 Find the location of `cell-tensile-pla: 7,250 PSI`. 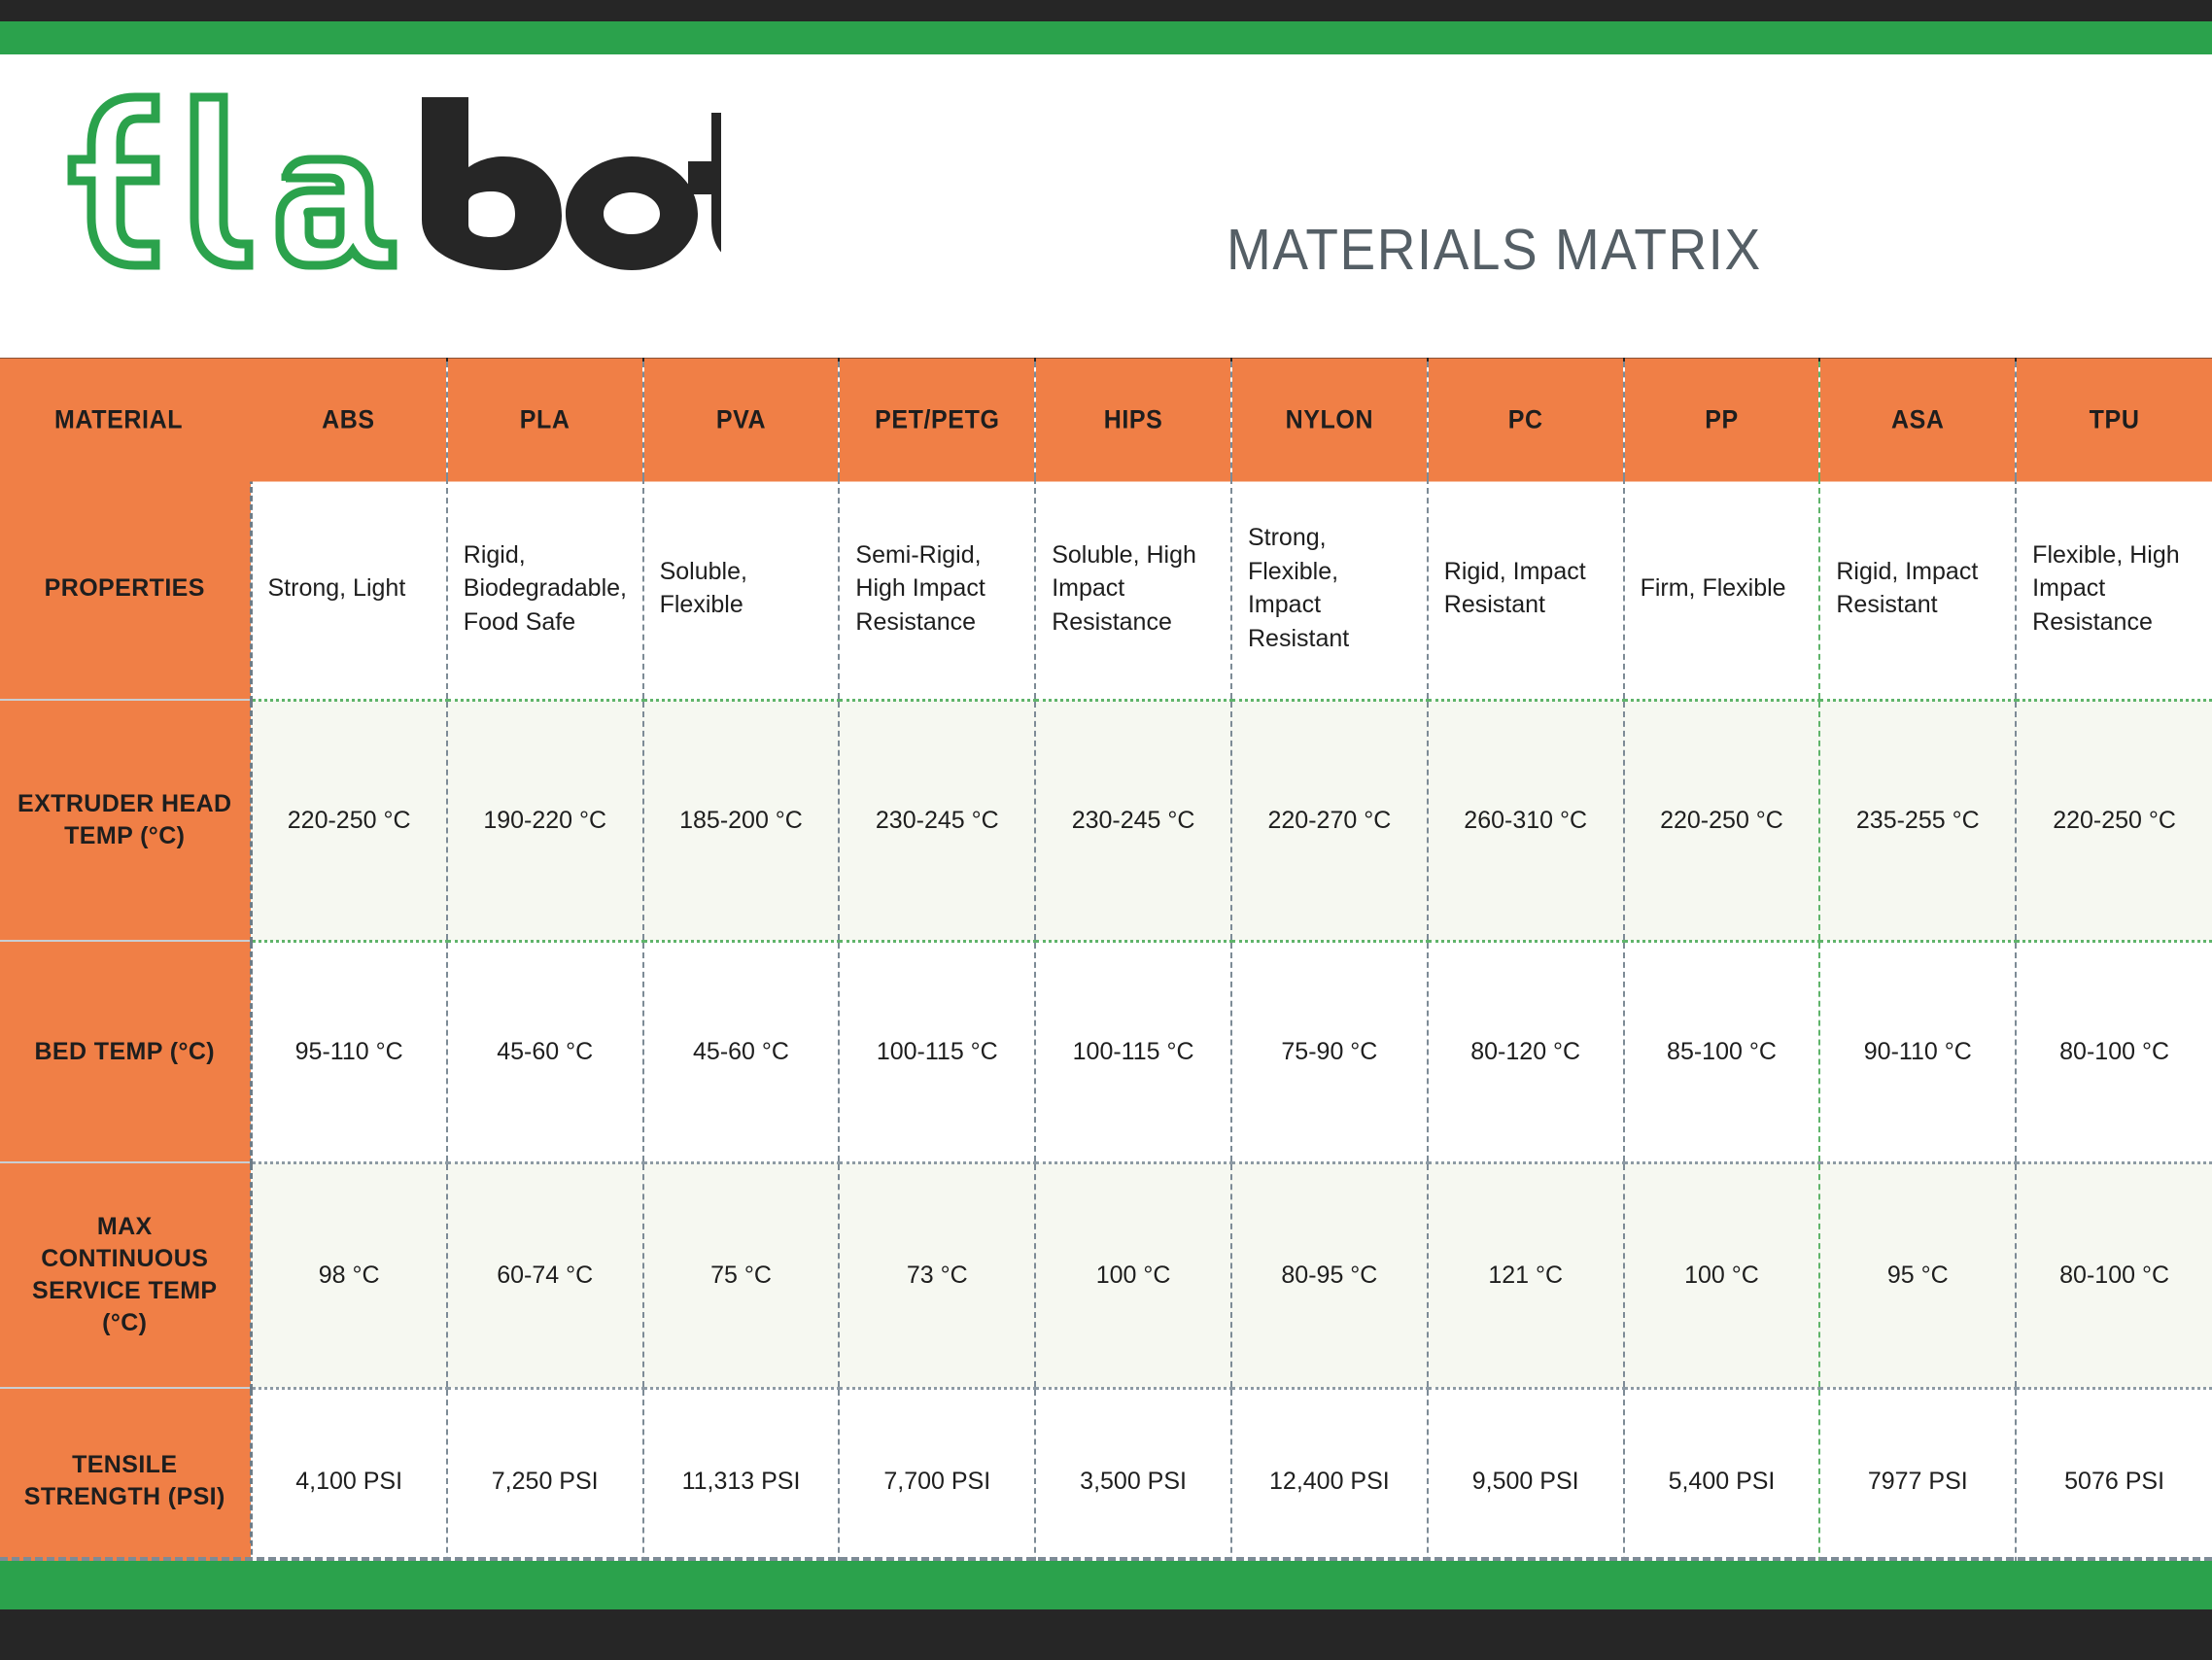

cell-tensile-pla: 7,250 PSI is located at coordinates (545, 1479).